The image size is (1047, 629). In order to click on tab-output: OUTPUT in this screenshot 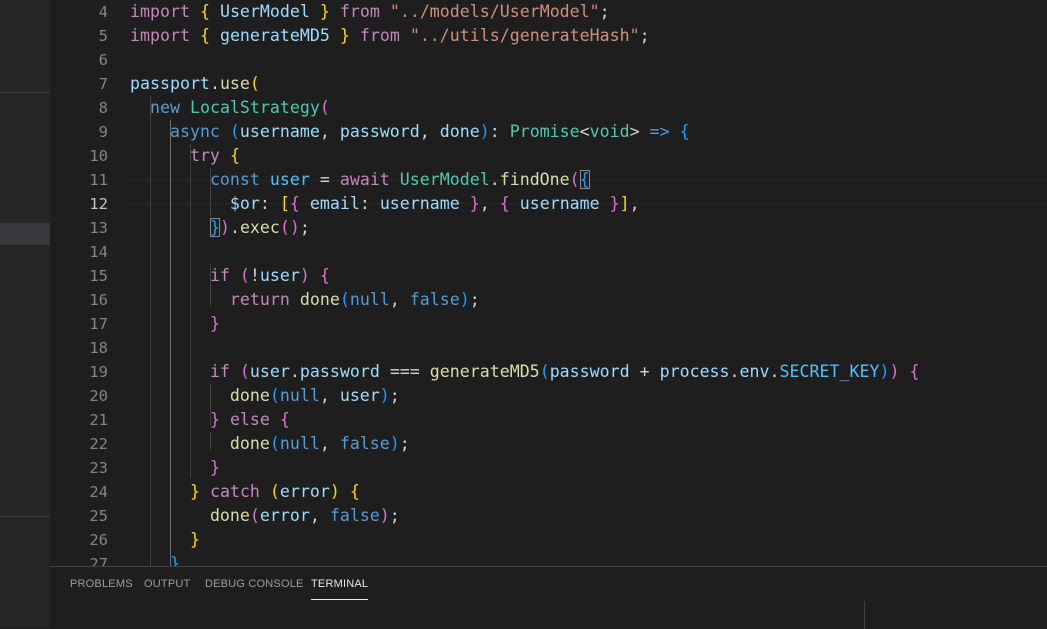, I will do `click(167, 584)`.